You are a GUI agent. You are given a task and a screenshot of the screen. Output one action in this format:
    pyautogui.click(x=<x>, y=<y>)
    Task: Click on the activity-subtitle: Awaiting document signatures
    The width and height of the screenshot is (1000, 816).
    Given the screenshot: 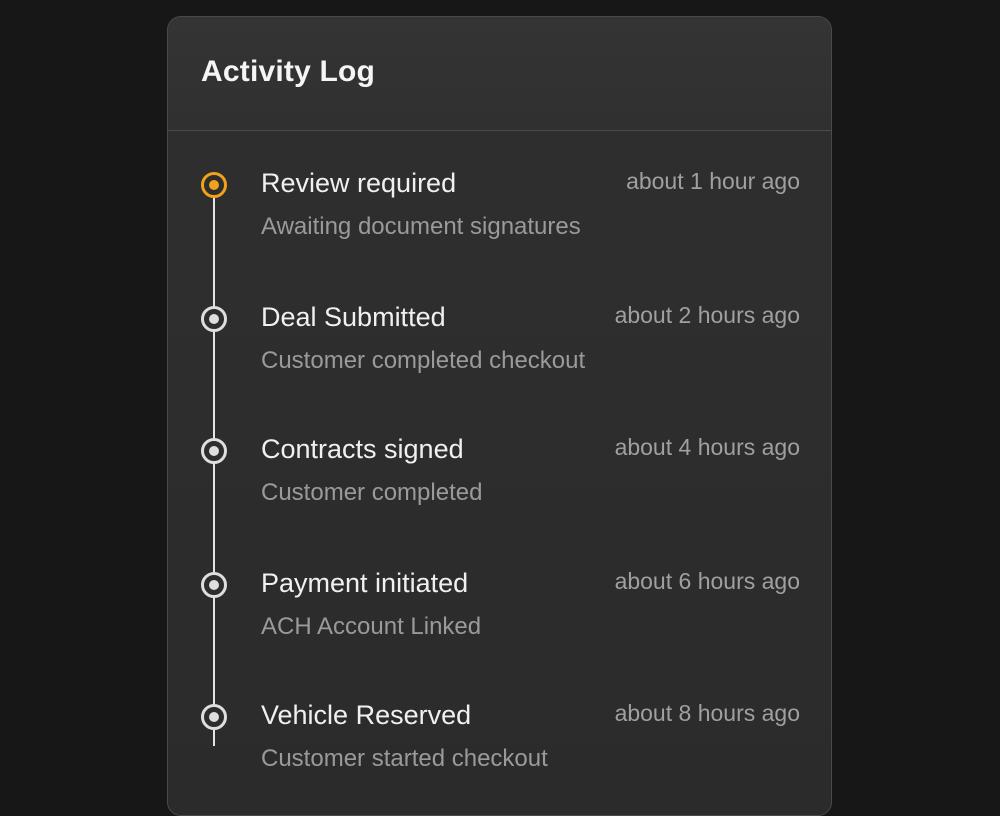 What is the action you would take?
    pyautogui.click(x=421, y=226)
    